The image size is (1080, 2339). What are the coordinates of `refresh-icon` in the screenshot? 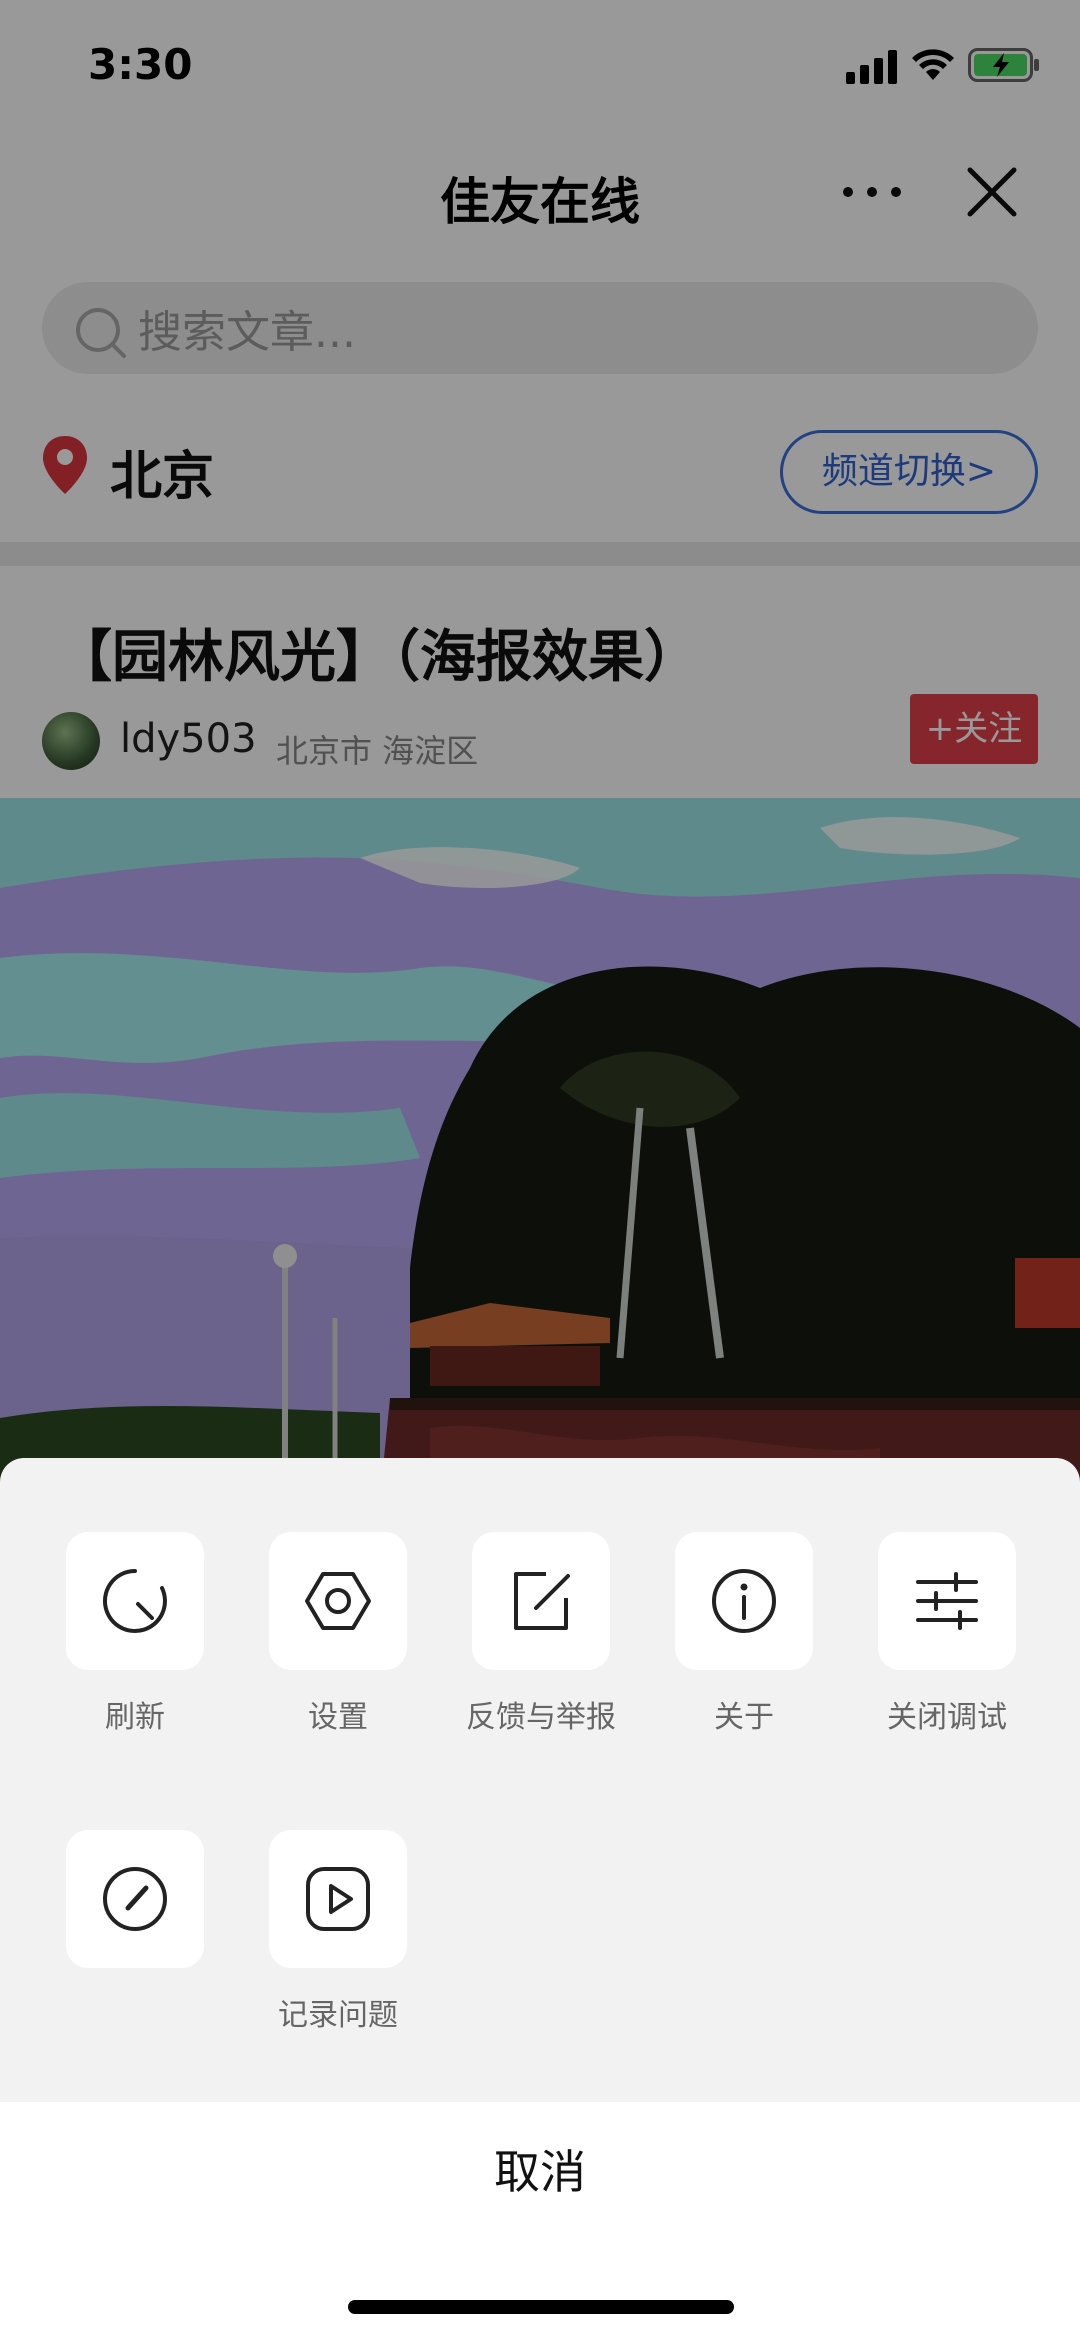 It's located at (135, 1601).